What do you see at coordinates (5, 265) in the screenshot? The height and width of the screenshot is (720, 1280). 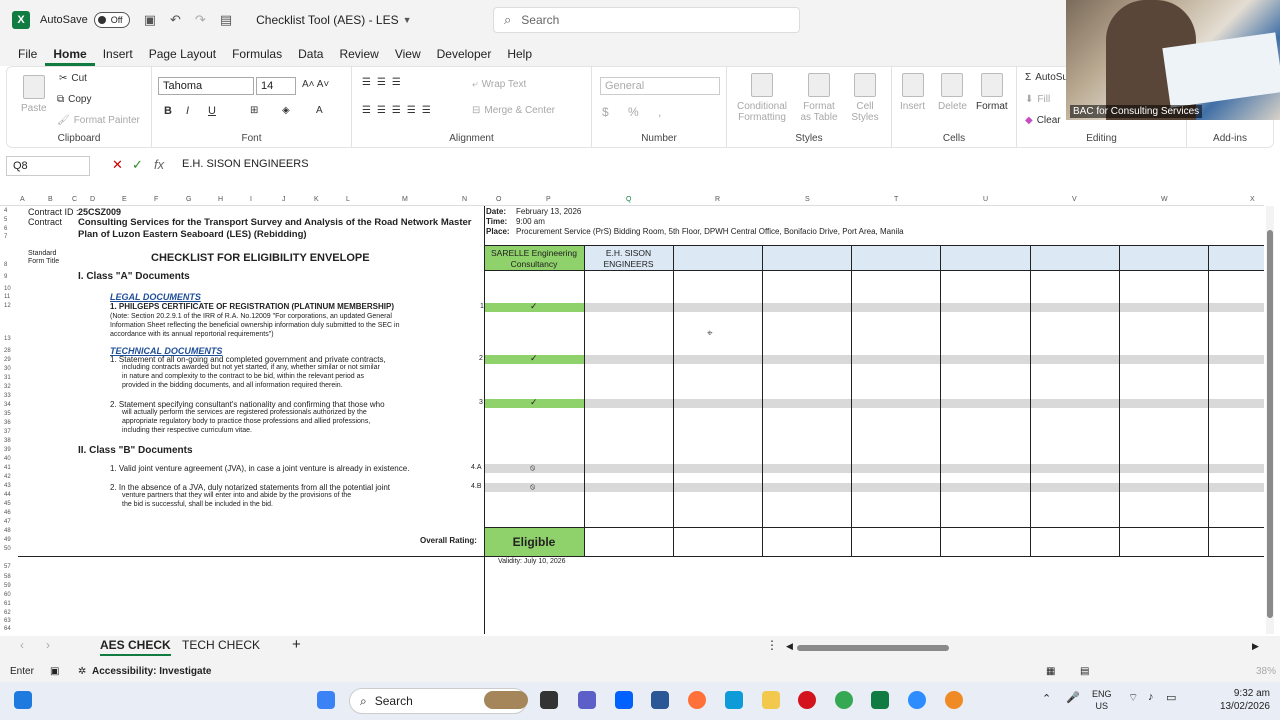 I see `row-header: 8` at bounding box center [5, 265].